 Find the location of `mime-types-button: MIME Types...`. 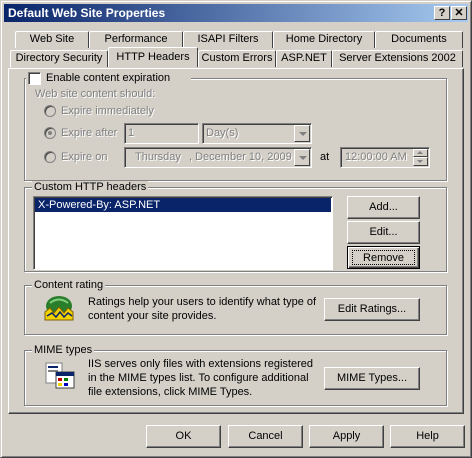

mime-types-button: MIME Types... is located at coordinates (372, 378).